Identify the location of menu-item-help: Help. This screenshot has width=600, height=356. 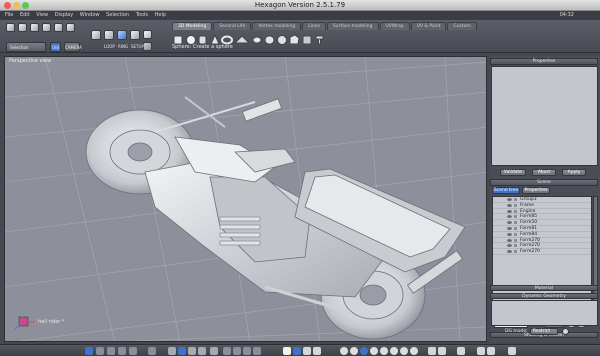
(160, 15).